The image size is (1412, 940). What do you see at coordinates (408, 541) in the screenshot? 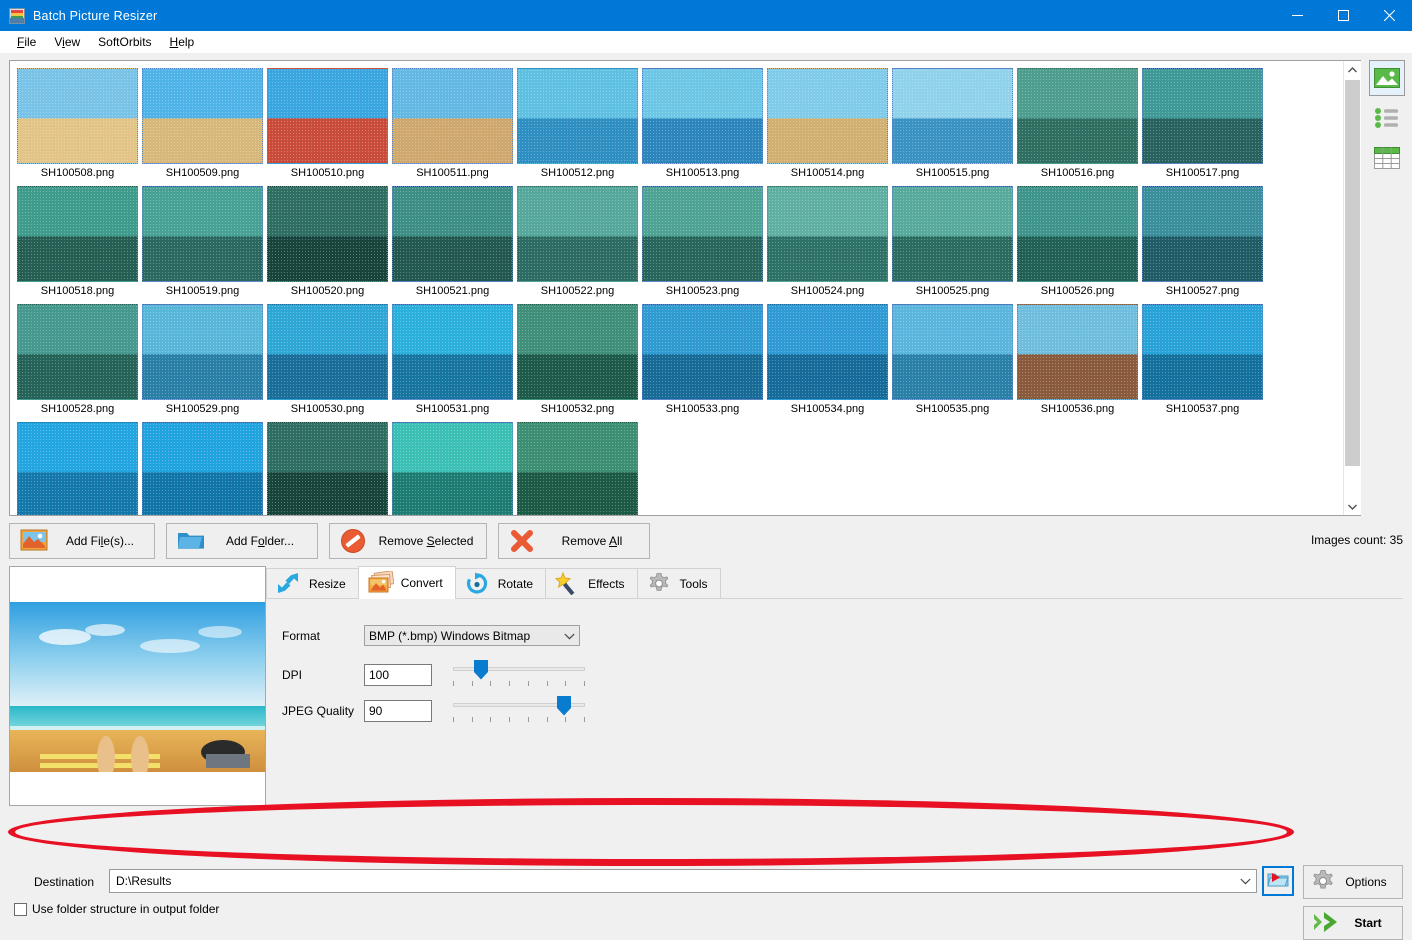
I see `remove-selected-button: Remove Selected` at bounding box center [408, 541].